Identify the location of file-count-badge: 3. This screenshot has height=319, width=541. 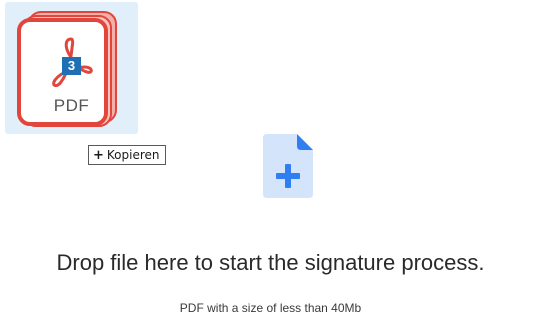
(71, 66).